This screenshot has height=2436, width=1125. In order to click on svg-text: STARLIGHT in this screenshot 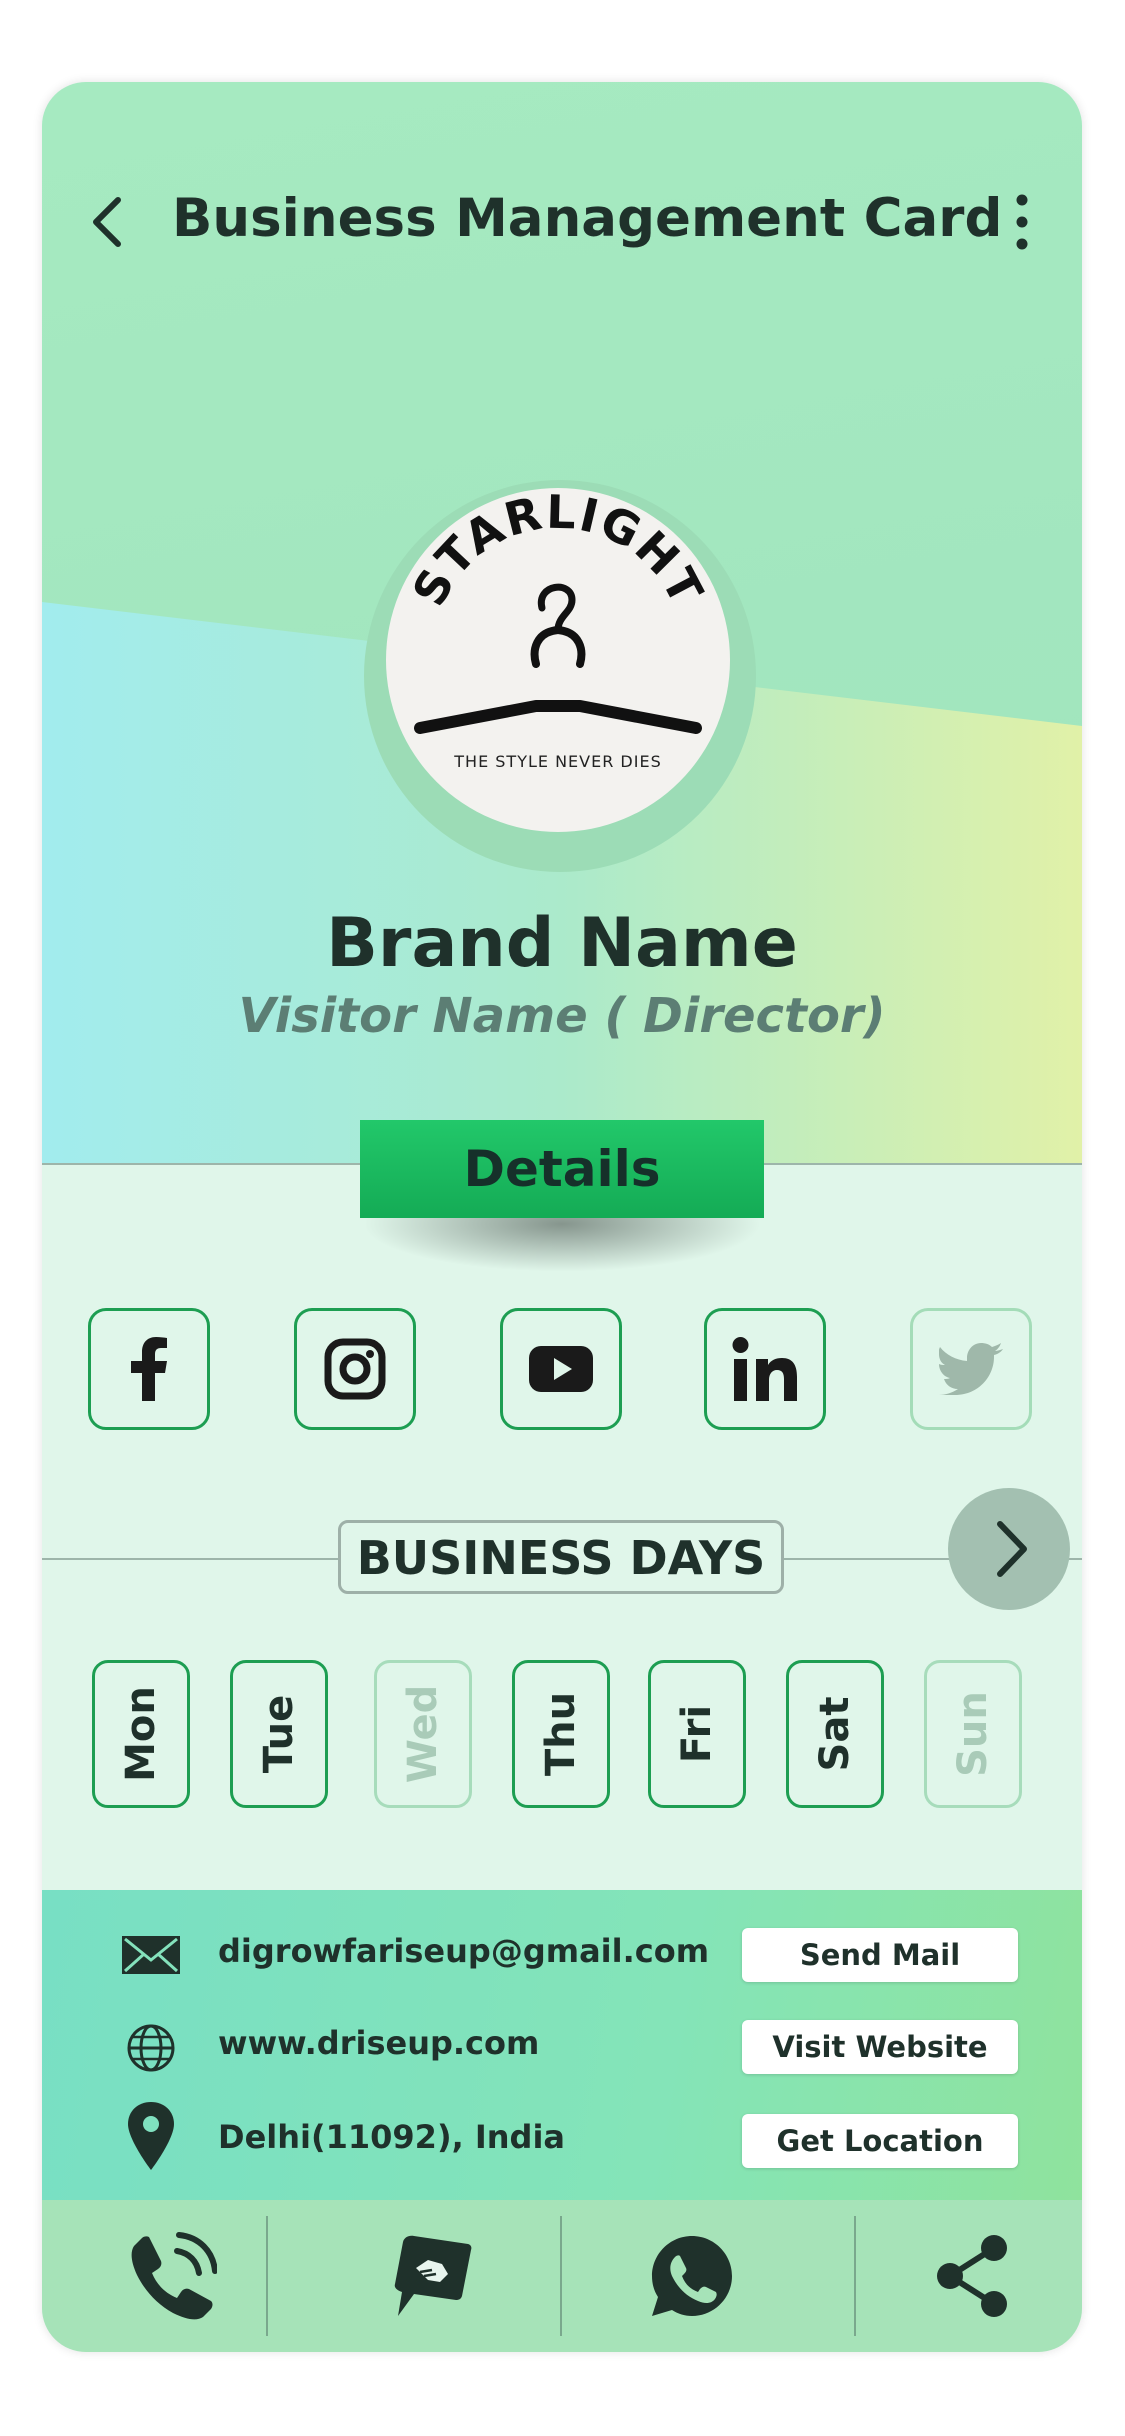, I will do `click(558, 551)`.